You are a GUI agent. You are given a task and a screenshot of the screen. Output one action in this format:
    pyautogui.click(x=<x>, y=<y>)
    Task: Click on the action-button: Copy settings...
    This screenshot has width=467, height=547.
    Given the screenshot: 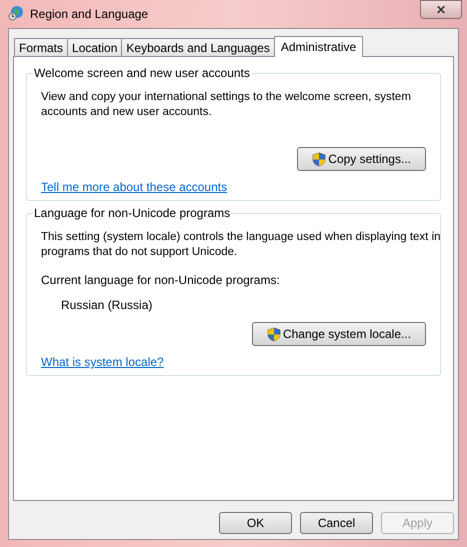 What is the action you would take?
    pyautogui.click(x=361, y=159)
    